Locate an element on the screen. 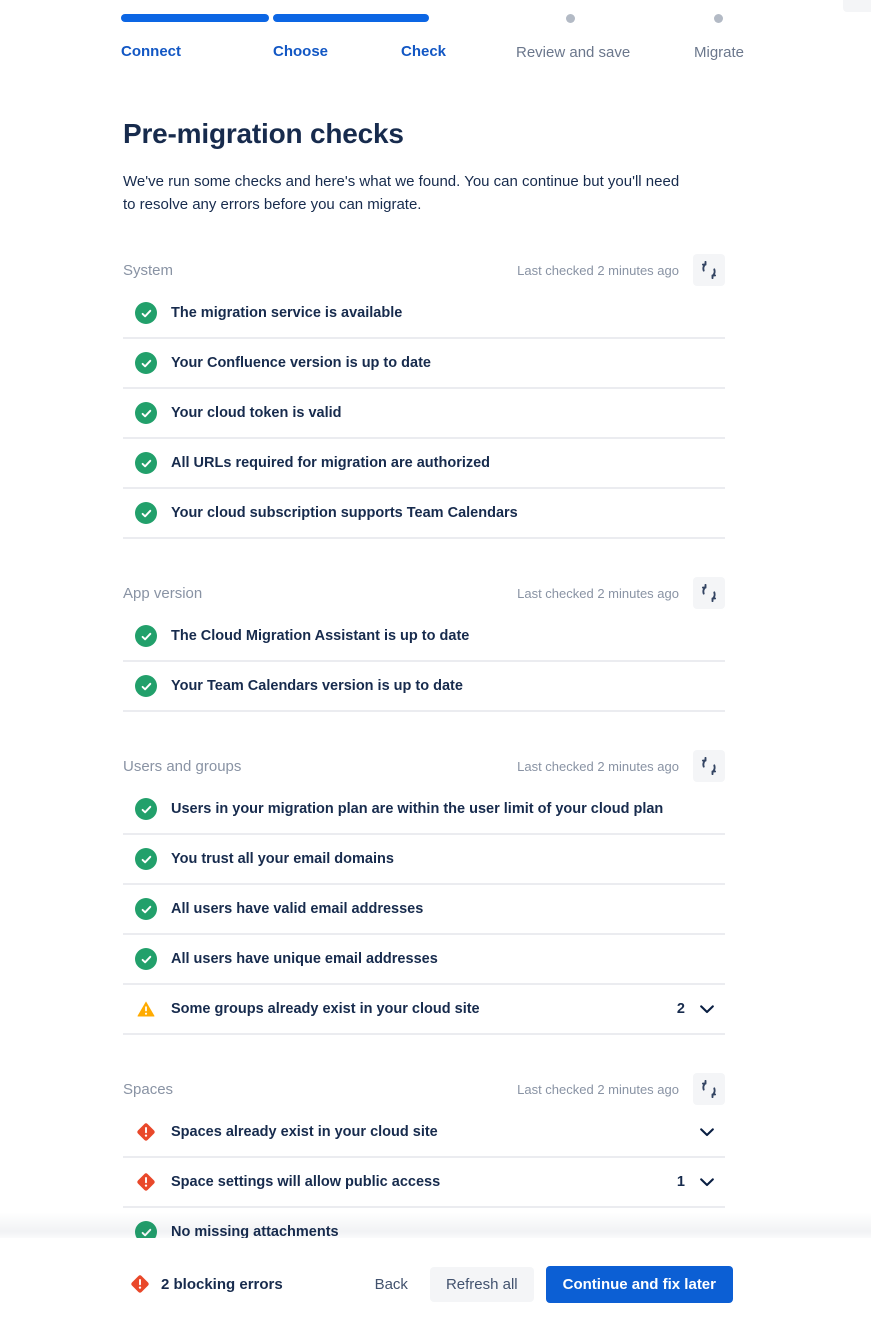 Image resolution: width=871 pixels, height=1330 pixels. check-label: The migration service is available is located at coordinates (287, 313).